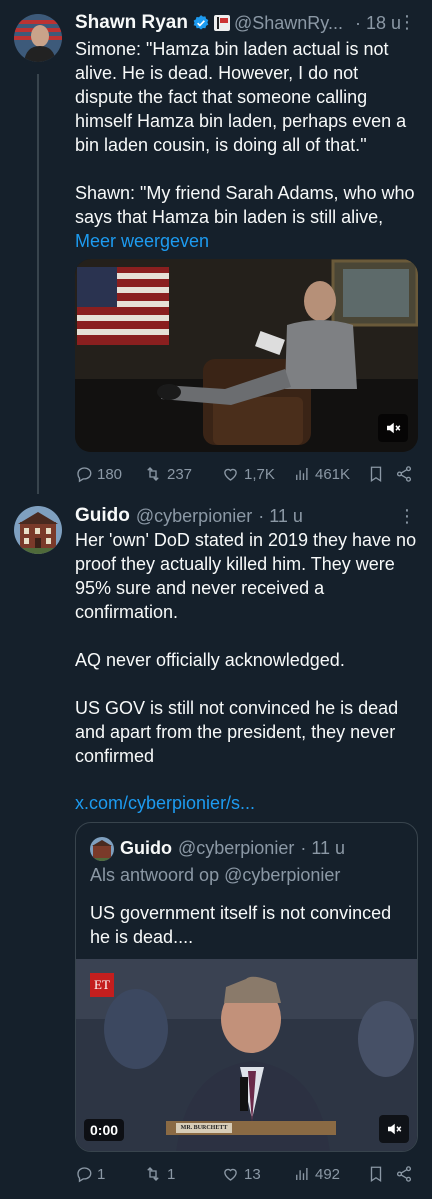  What do you see at coordinates (252, 1174) in the screenshot?
I see `like-count: 13` at bounding box center [252, 1174].